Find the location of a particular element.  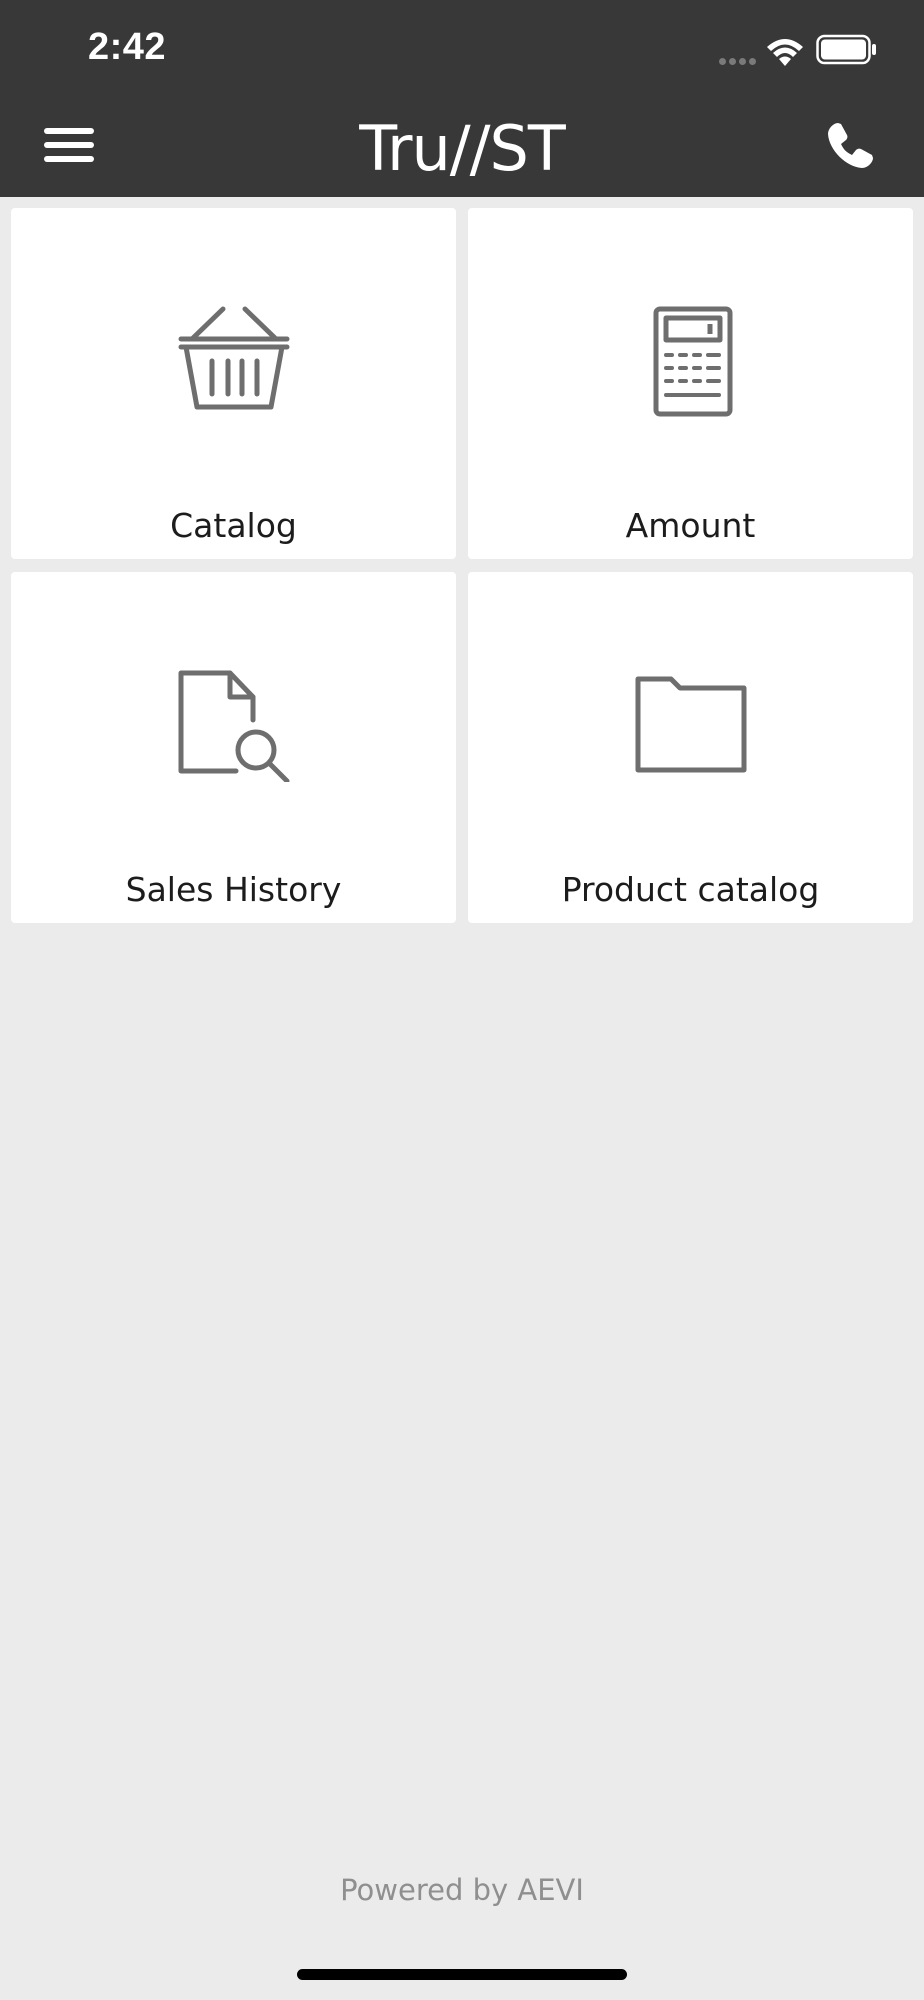

calculator-icon is located at coordinates (693, 361).